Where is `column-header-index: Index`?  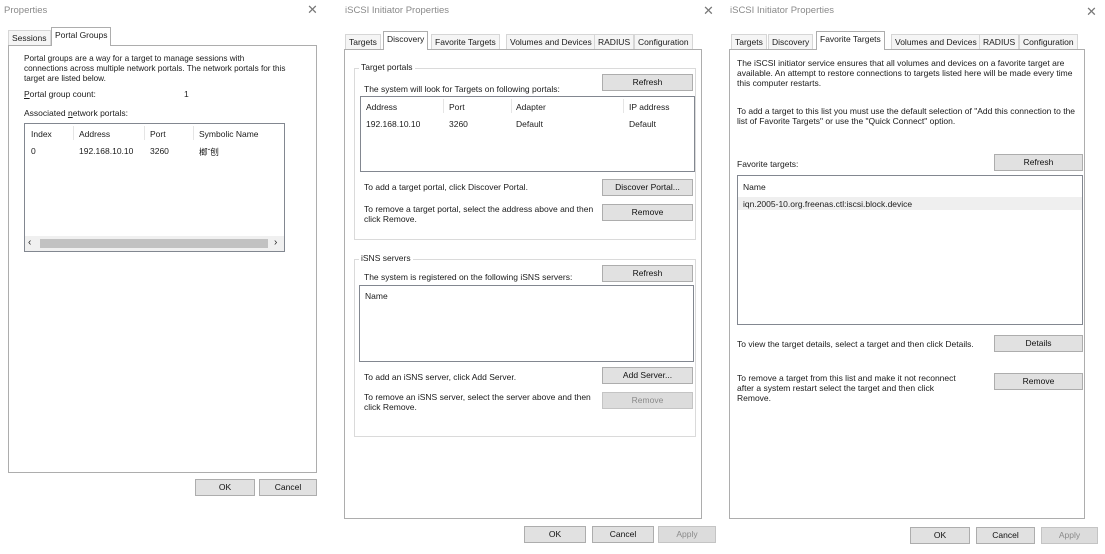 column-header-index: Index is located at coordinates (41, 134).